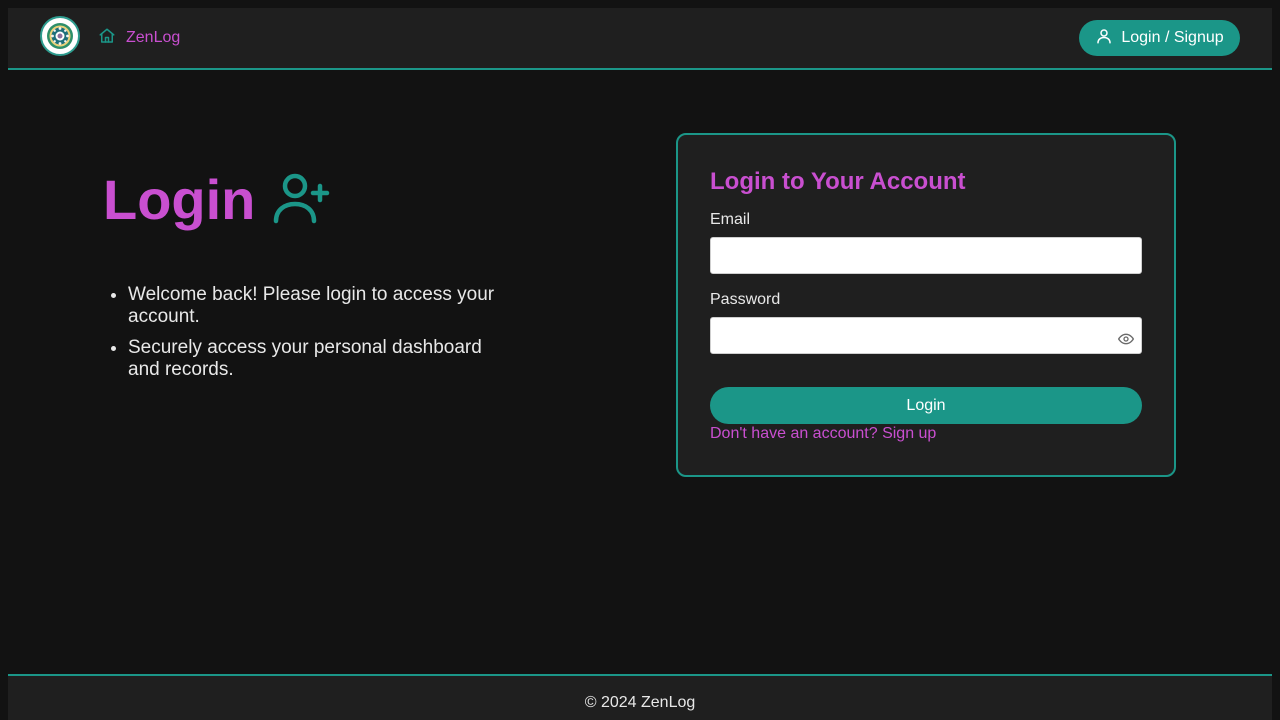 The image size is (1280, 720). Describe the element at coordinates (926, 405) in the screenshot. I see `login-button: Login` at that location.